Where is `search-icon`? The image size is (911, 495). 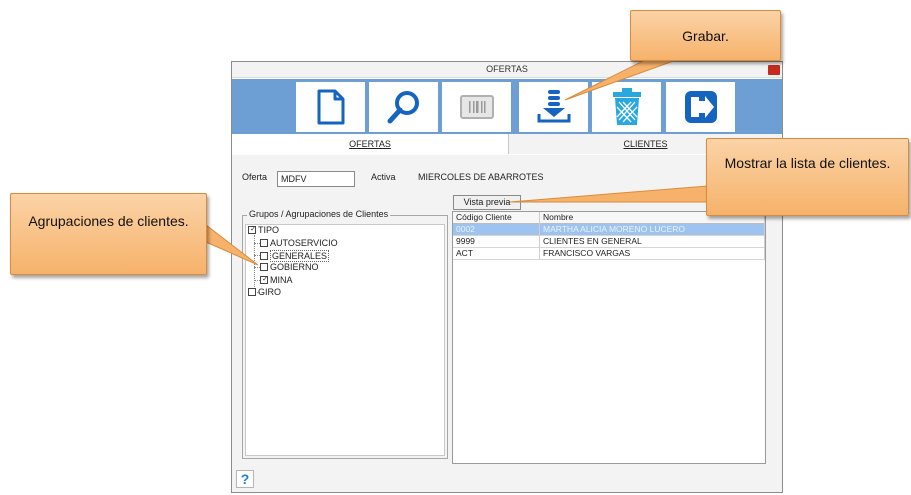 search-icon is located at coordinates (403, 107).